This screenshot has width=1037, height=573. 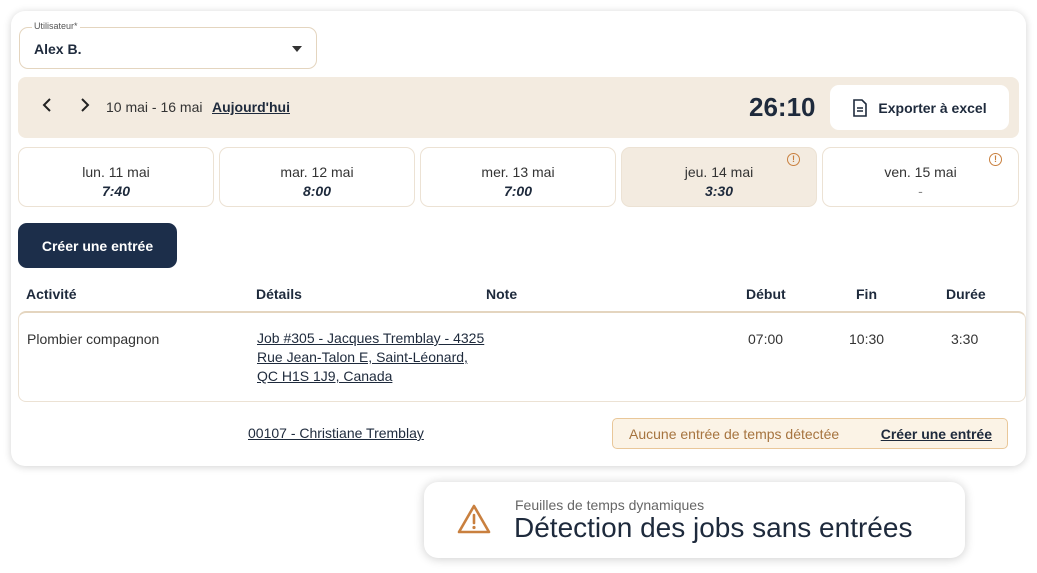 What do you see at coordinates (502, 294) in the screenshot?
I see `header-note: Note` at bounding box center [502, 294].